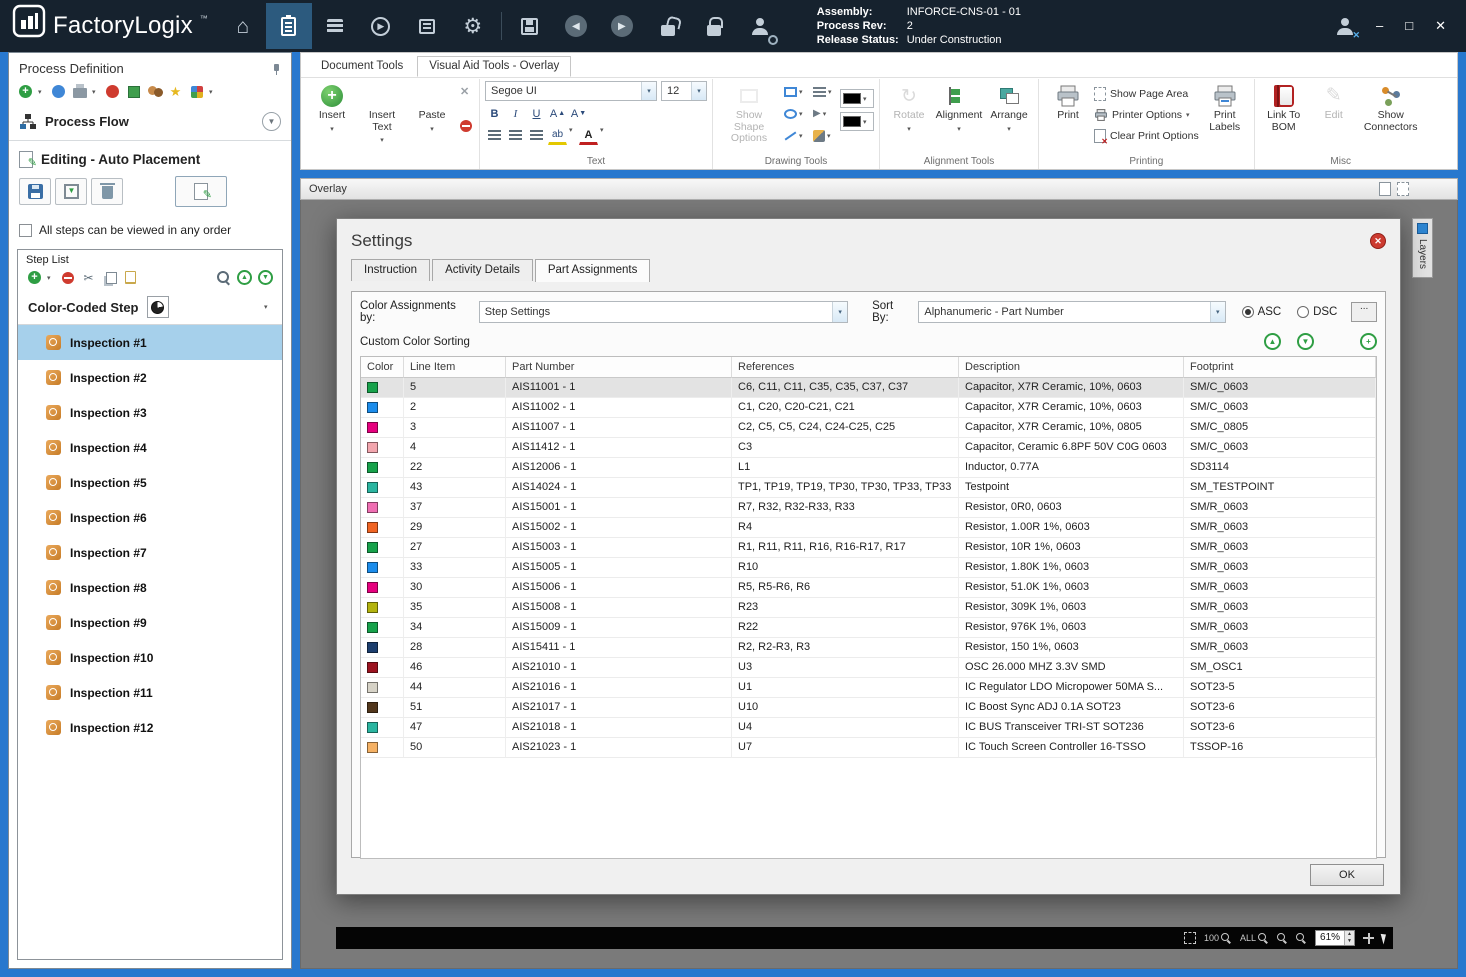 This screenshot has width=1466, height=977. What do you see at coordinates (1385, 189) in the screenshot?
I see `fit-page-icon` at bounding box center [1385, 189].